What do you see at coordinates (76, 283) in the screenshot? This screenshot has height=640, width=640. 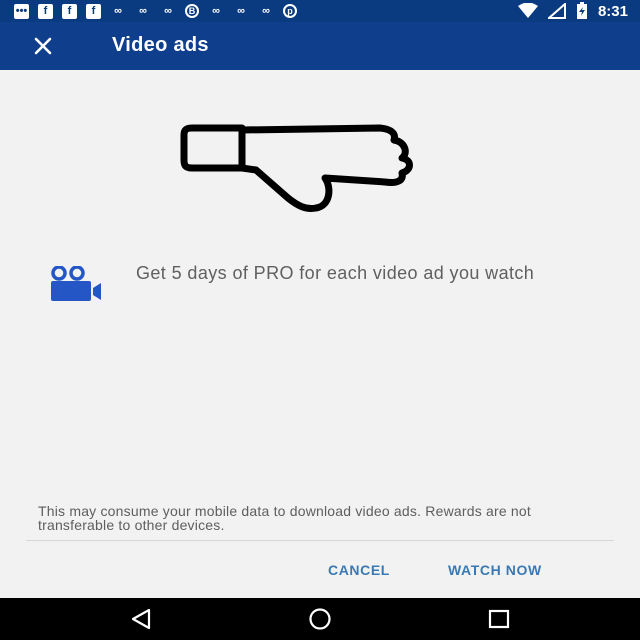 I see `video-camera-icon` at bounding box center [76, 283].